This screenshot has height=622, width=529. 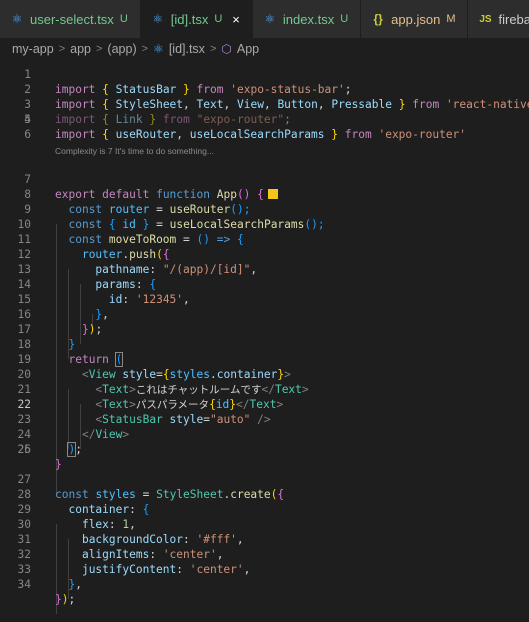 What do you see at coordinates (70, 352) in the screenshot?
I see `code-line: 18 return (` at bounding box center [70, 352].